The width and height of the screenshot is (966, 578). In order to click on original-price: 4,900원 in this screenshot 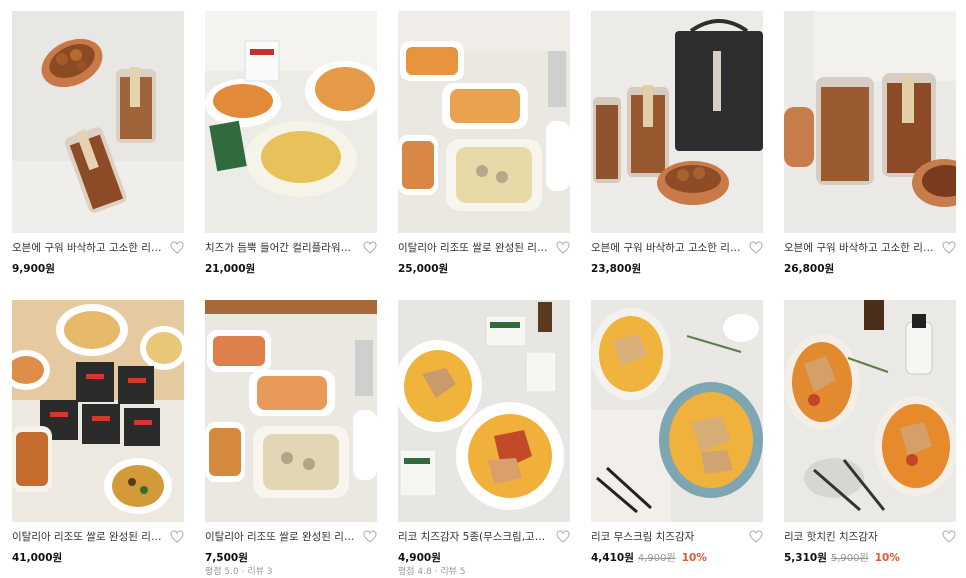, I will do `click(656, 558)`.